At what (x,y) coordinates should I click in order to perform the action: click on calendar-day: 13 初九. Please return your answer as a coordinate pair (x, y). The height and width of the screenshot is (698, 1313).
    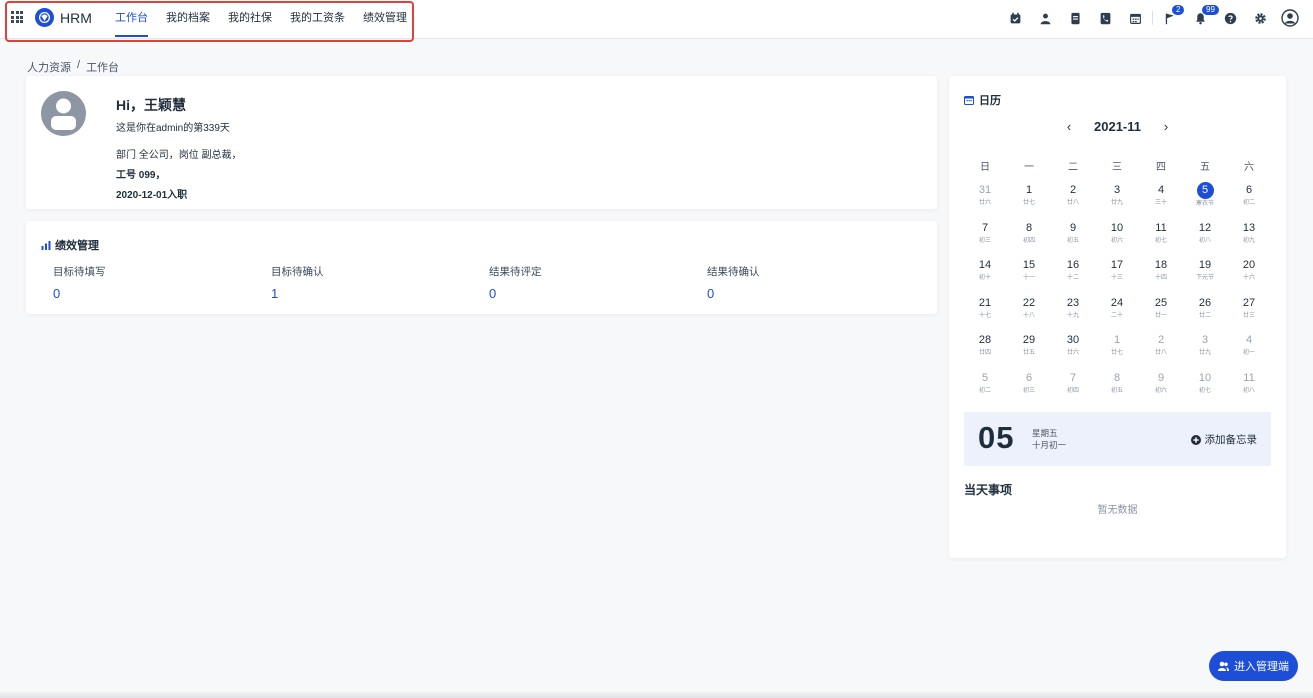
    Looking at the image, I should click on (1249, 237).